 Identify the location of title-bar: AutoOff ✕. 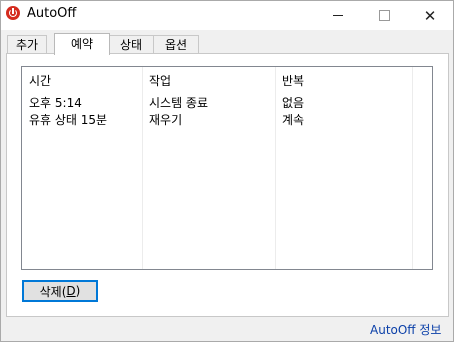
(227, 15).